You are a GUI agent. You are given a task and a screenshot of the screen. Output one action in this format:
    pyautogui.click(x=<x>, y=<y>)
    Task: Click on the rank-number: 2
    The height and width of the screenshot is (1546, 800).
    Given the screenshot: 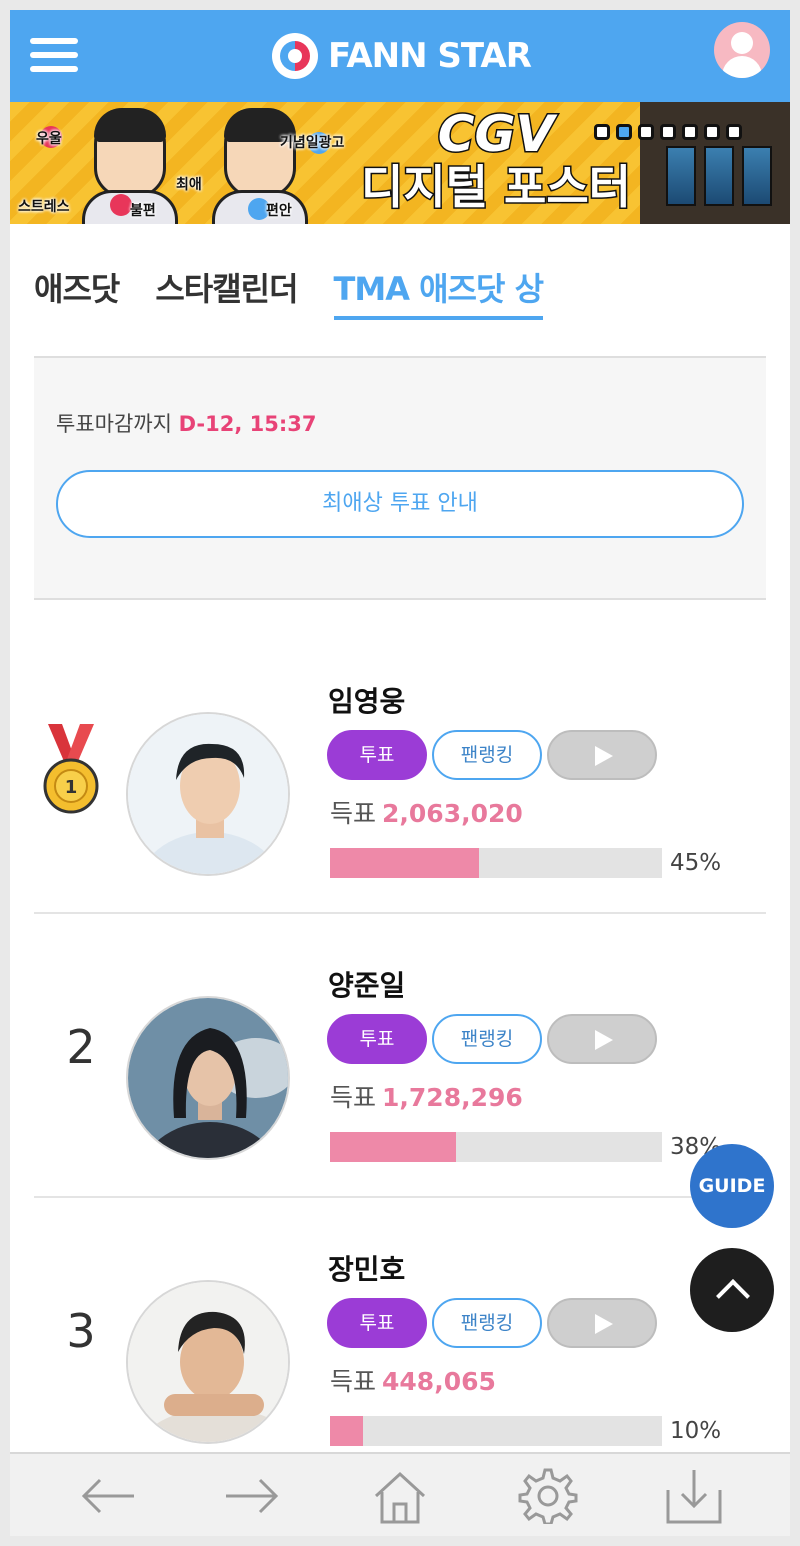 What is the action you would take?
    pyautogui.click(x=81, y=1047)
    